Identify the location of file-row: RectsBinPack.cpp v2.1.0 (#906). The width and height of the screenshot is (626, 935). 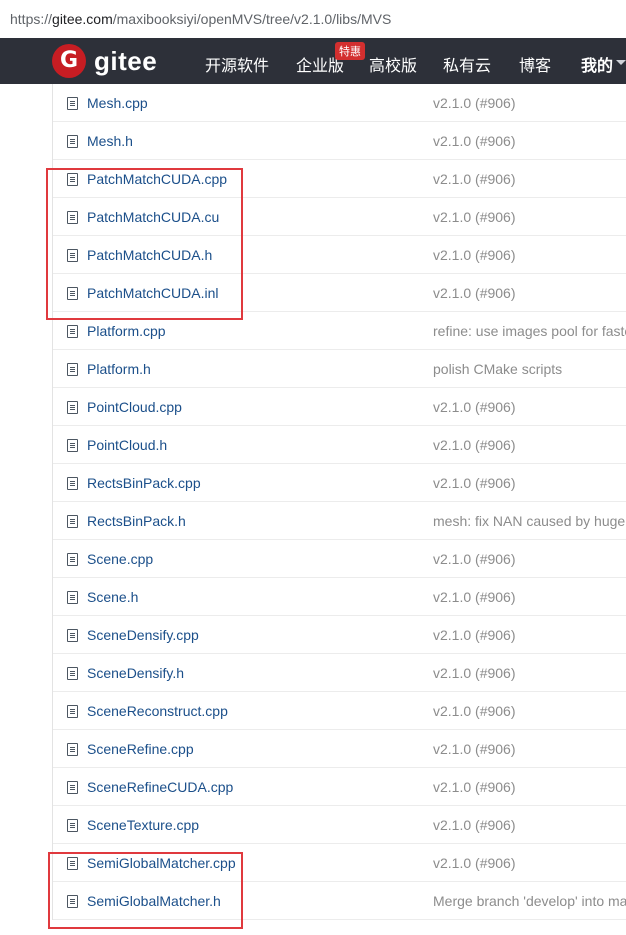
(339, 483).